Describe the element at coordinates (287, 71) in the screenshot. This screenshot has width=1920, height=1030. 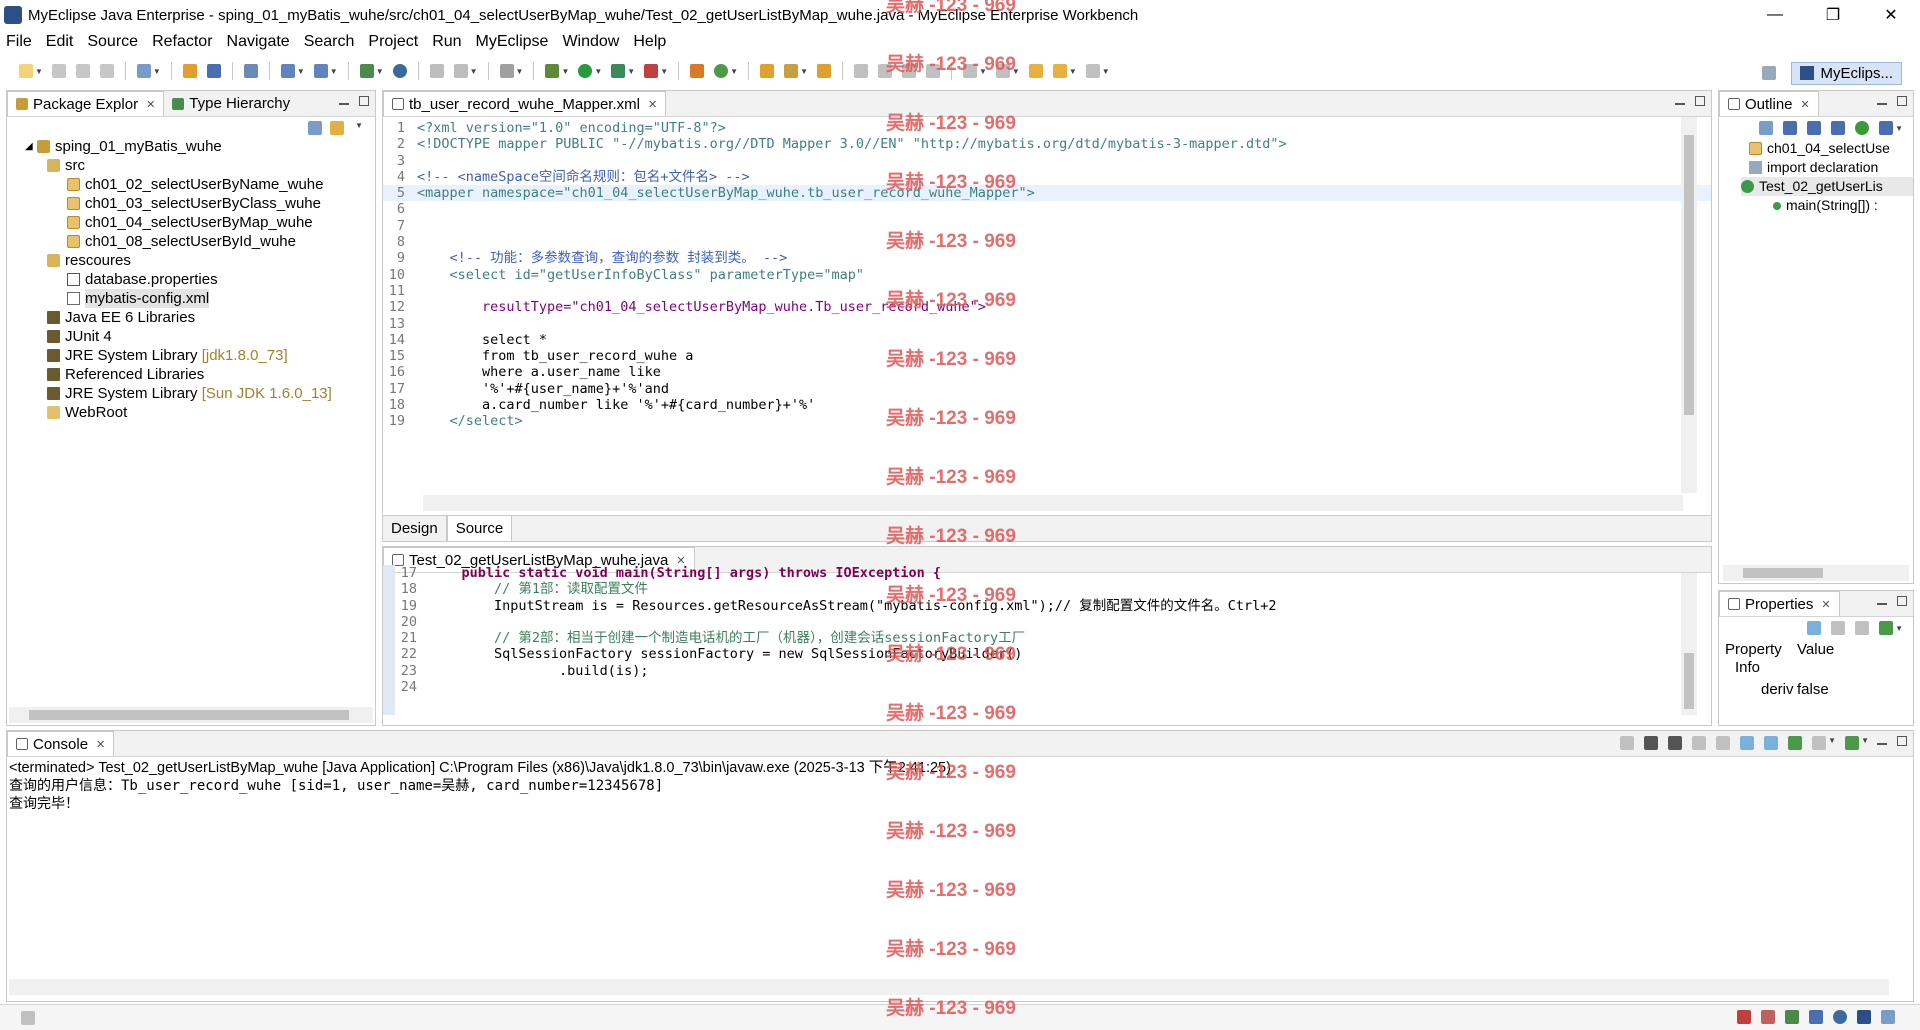
I see `new-ejb-icon` at that location.